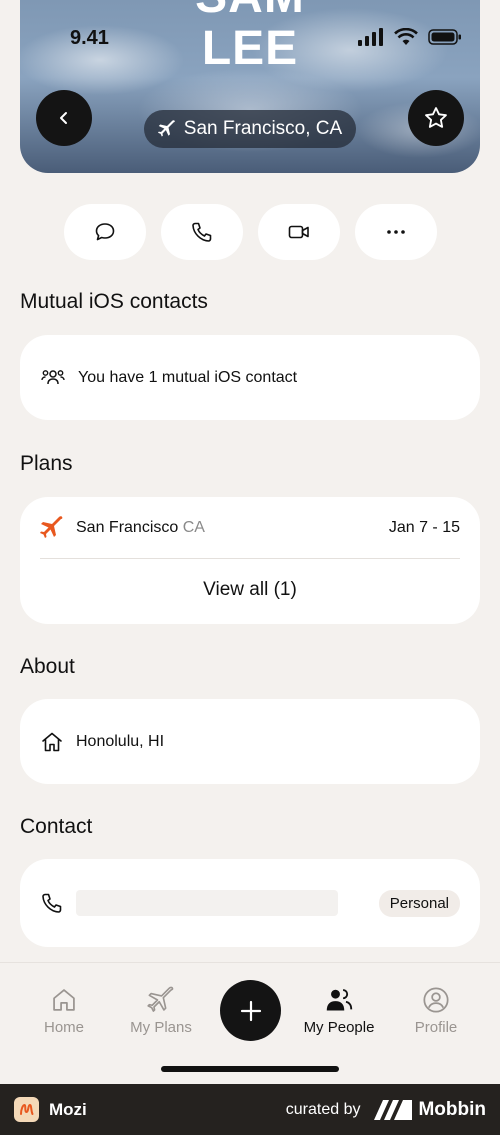  What do you see at coordinates (436, 1027) in the screenshot?
I see `tab-profile-label: Profile` at bounding box center [436, 1027].